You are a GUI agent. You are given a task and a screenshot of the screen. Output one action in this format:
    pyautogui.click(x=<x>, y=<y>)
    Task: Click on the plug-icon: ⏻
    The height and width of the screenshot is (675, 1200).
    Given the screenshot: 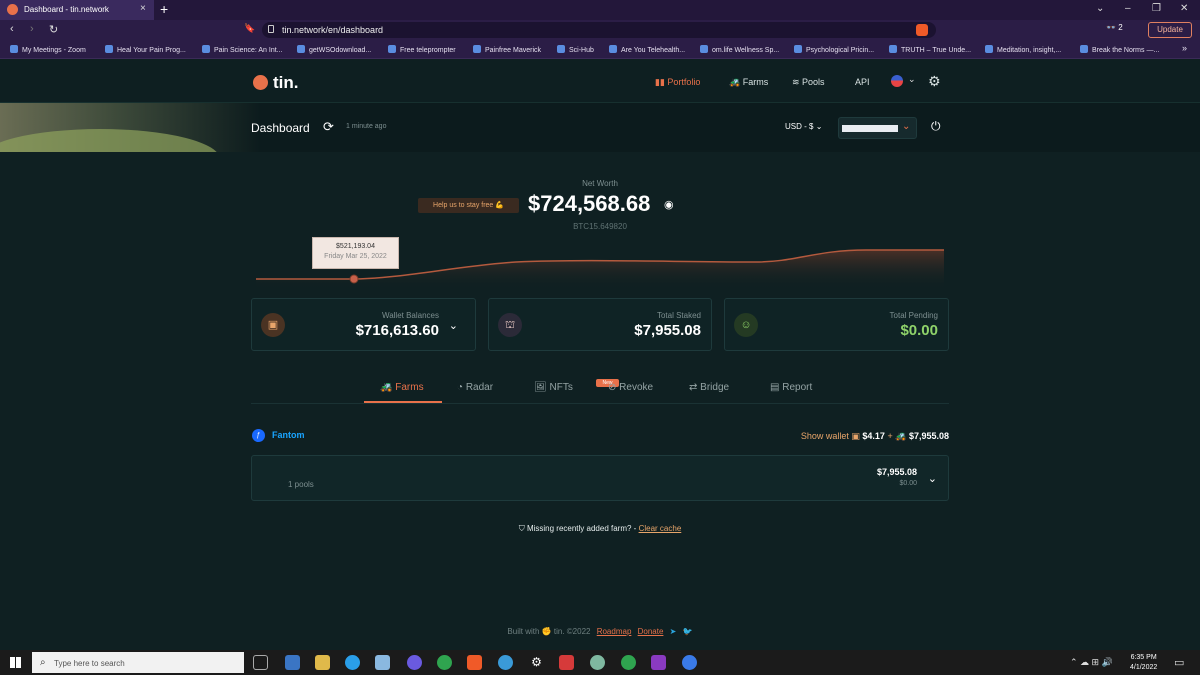 What is the action you would take?
    pyautogui.click(x=936, y=126)
    